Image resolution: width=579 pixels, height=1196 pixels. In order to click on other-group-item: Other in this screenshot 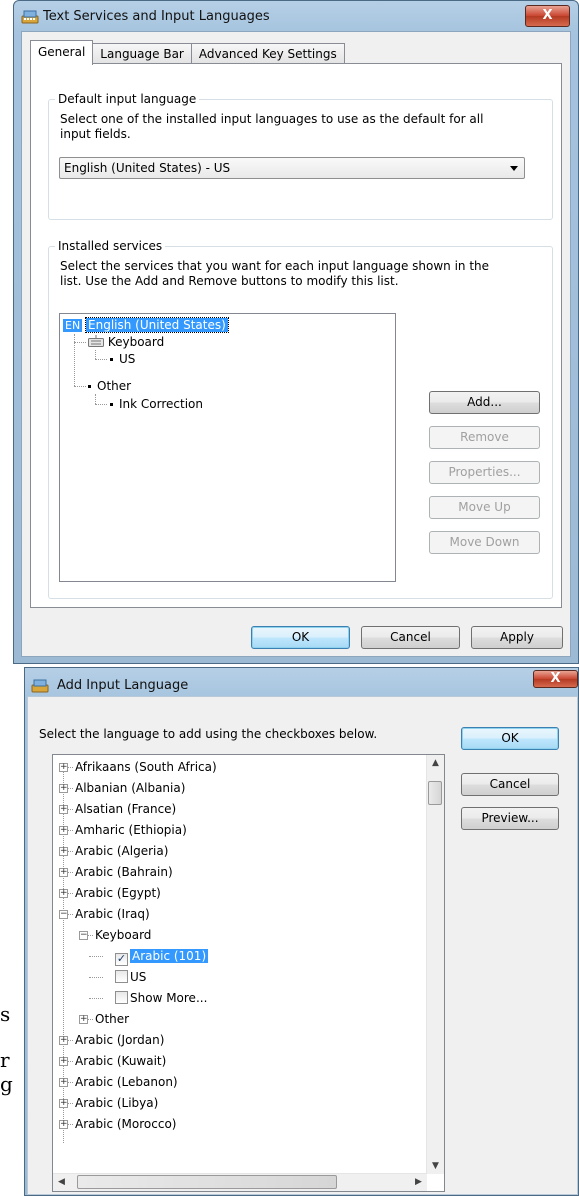, I will do `click(112, 1019)`.